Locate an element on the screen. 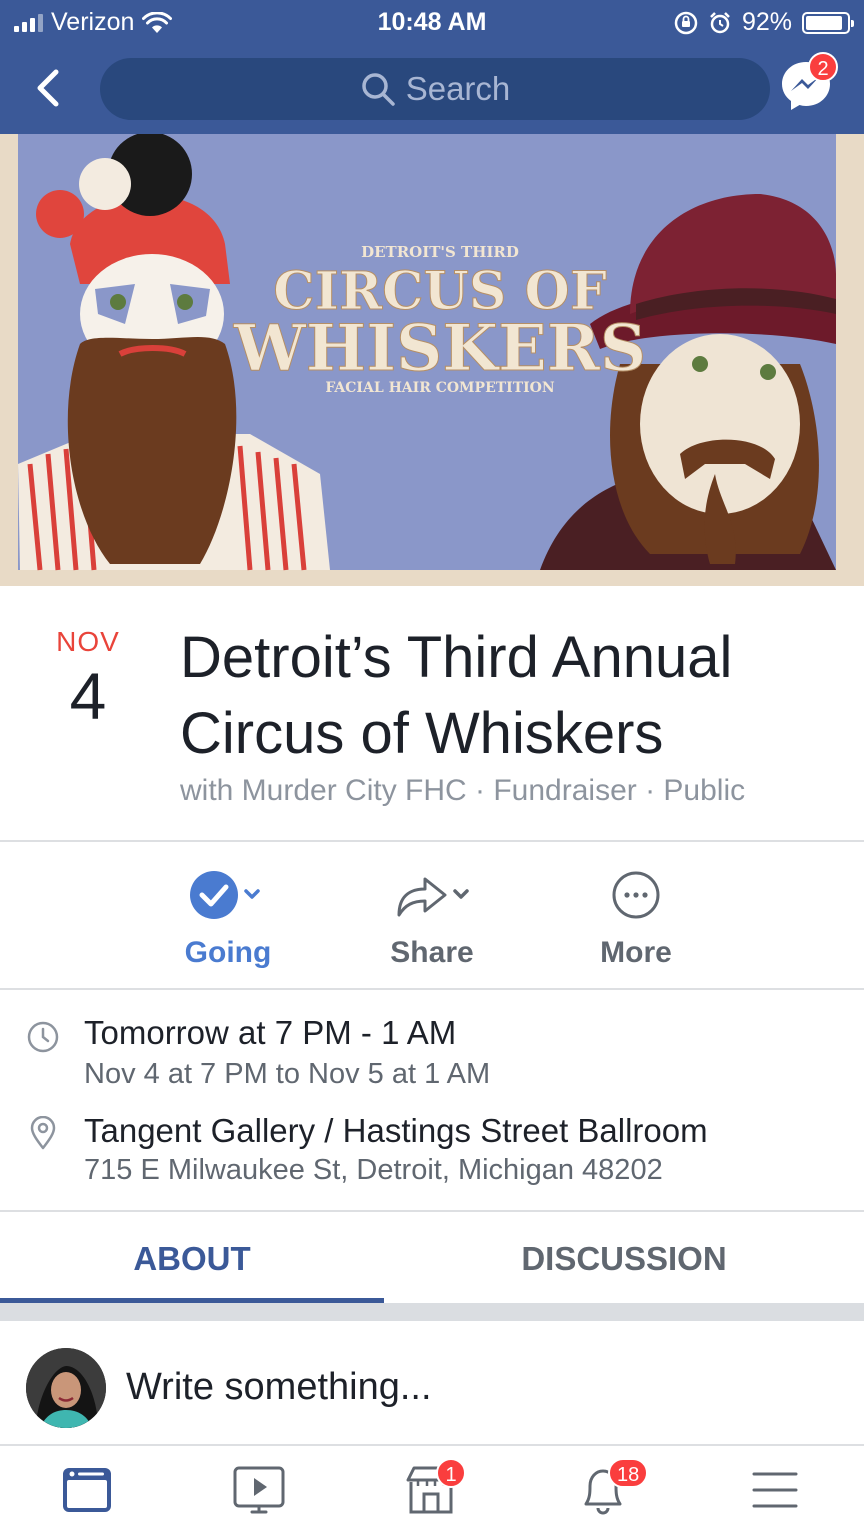 The width and height of the screenshot is (864, 1536). share-label: Share is located at coordinates (432, 952).